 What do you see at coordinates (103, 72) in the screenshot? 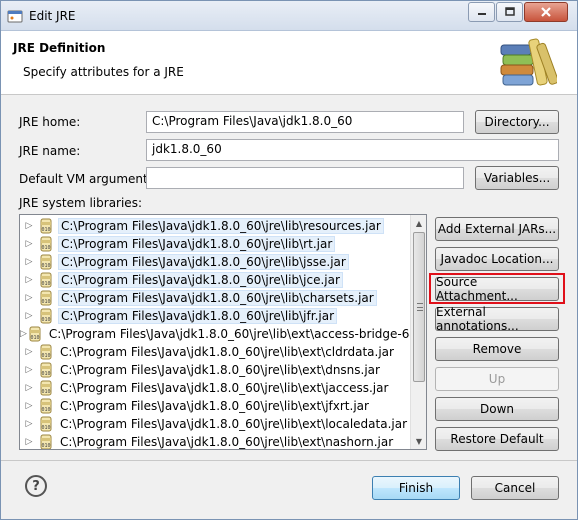
I see `header-description: Specify attributes for a JRE` at bounding box center [103, 72].